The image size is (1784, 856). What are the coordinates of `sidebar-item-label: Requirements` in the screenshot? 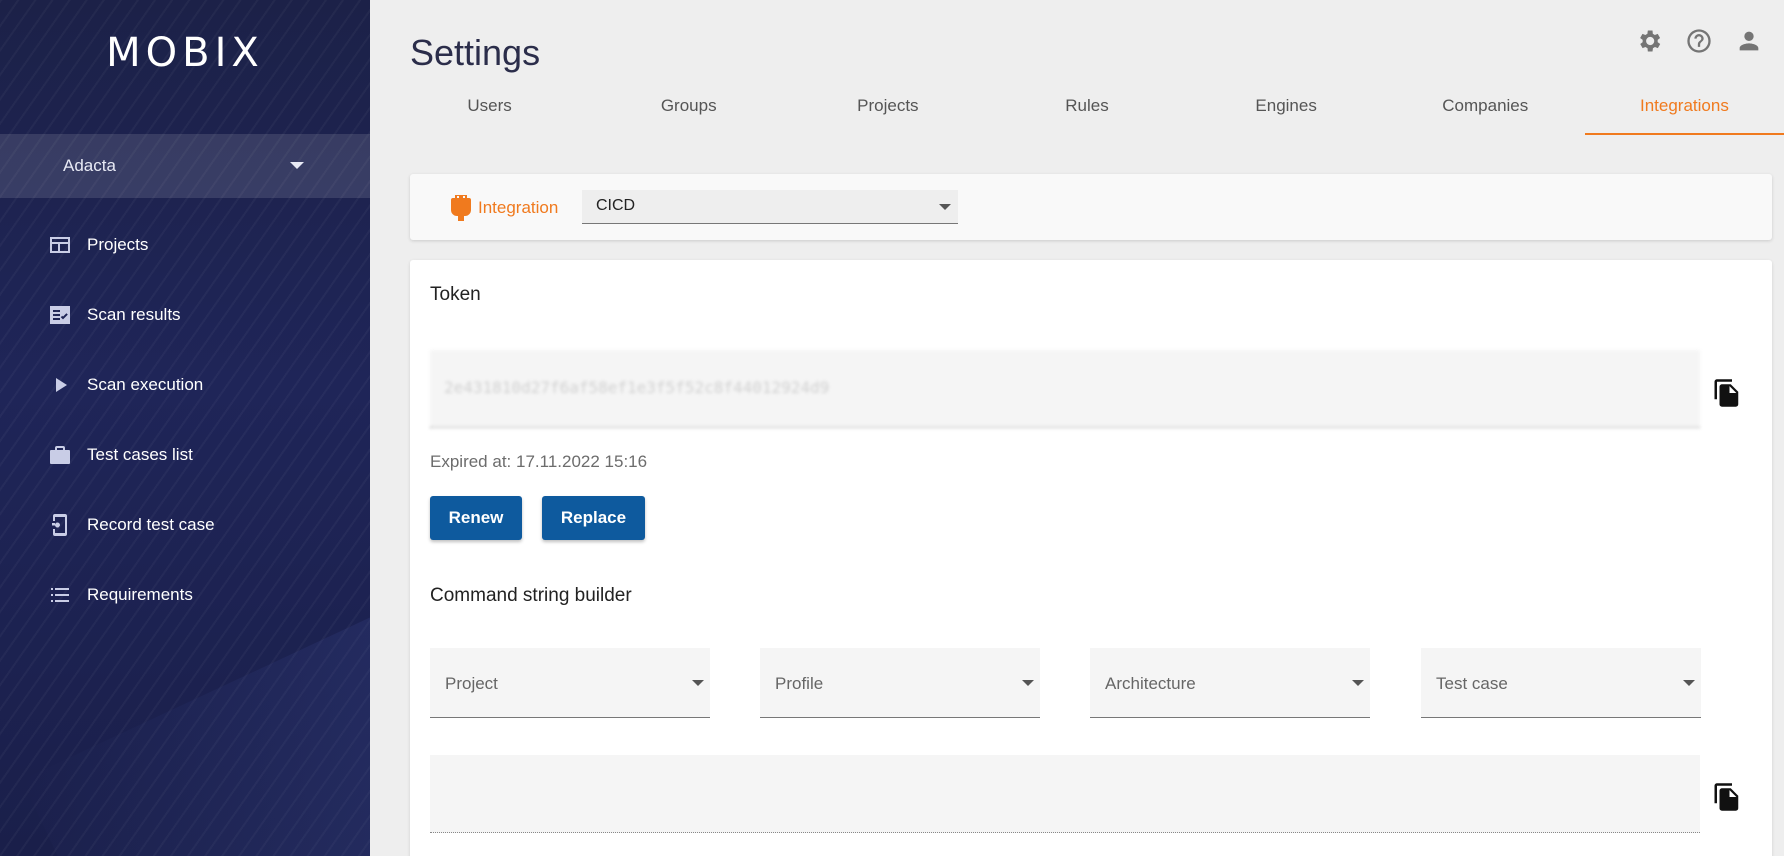 It's located at (140, 594).